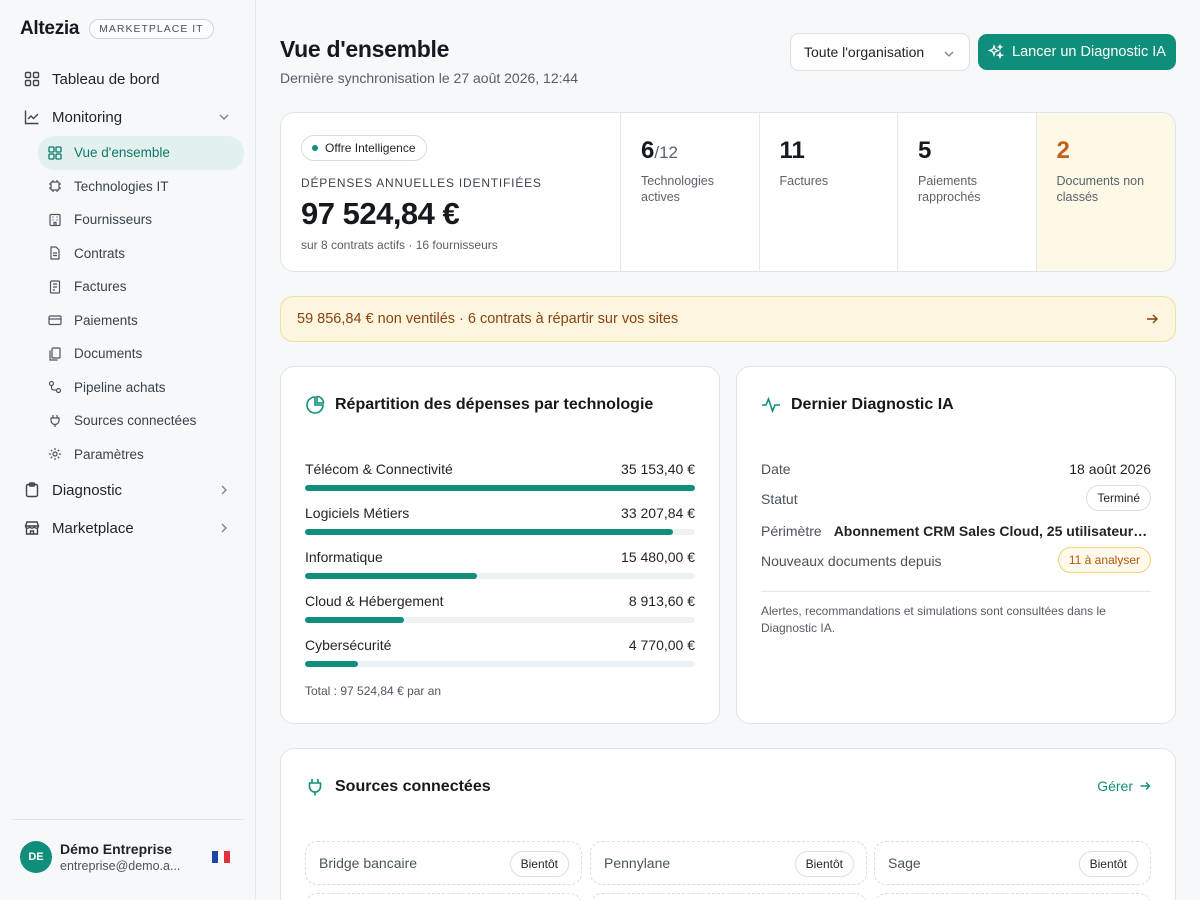  Describe the element at coordinates (100, 287) in the screenshot. I see `sidebar-item-label: Factures` at that location.